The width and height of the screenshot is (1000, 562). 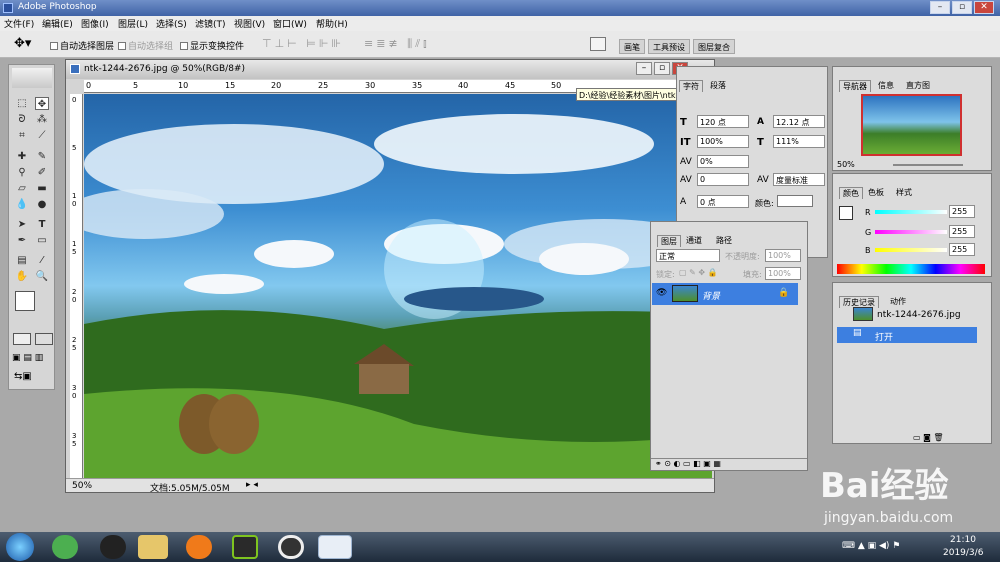 I want to click on layer-name: 背景, so click(x=711, y=295).